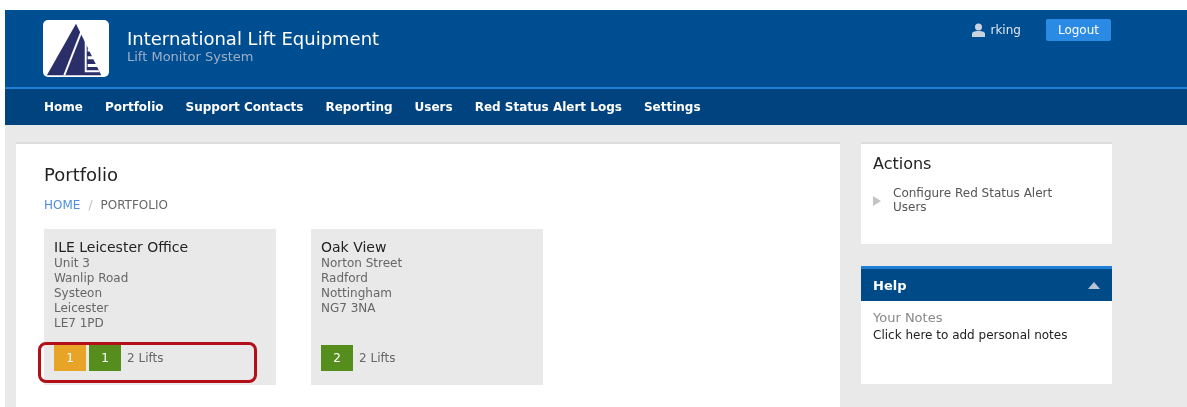 The height and width of the screenshot is (407, 1187). What do you see at coordinates (1094, 285) in the screenshot?
I see `collapse-icon` at bounding box center [1094, 285].